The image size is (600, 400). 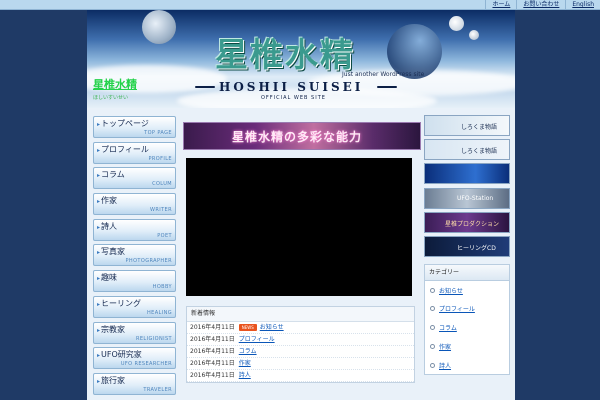 What do you see at coordinates (134, 281) in the screenshot?
I see `menu-item-hobby: ▸趣味 HOBBY` at bounding box center [134, 281].